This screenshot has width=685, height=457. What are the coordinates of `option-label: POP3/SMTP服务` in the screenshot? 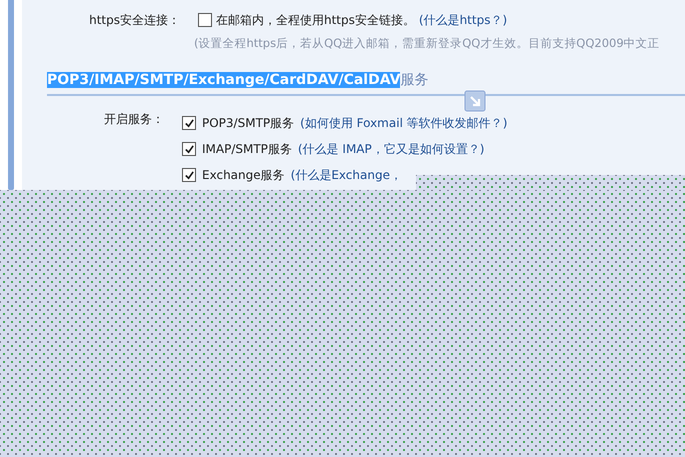 It's located at (248, 123).